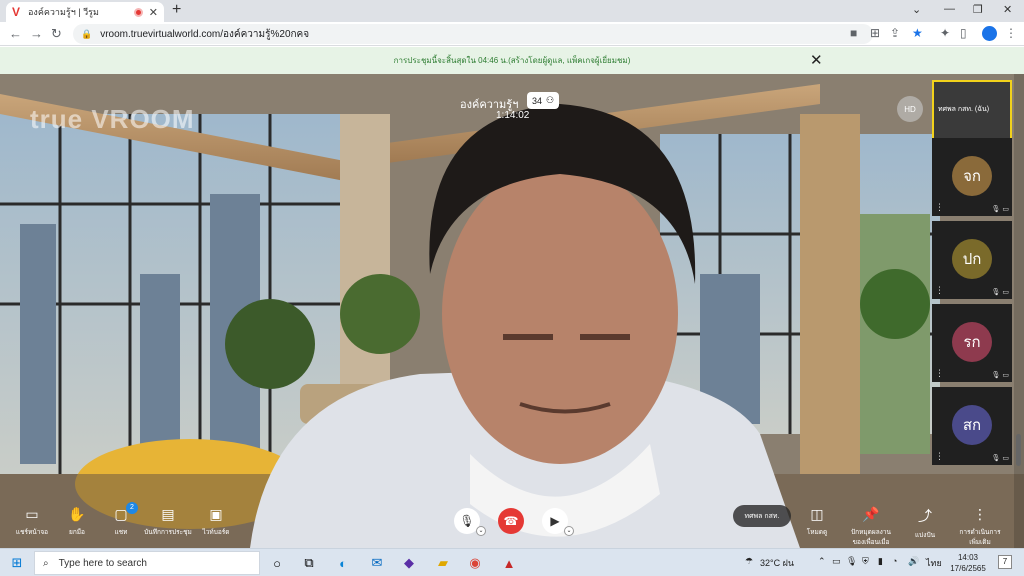  What do you see at coordinates (894, 561) in the screenshot?
I see `wifi-icon: ◔` at bounding box center [894, 561].